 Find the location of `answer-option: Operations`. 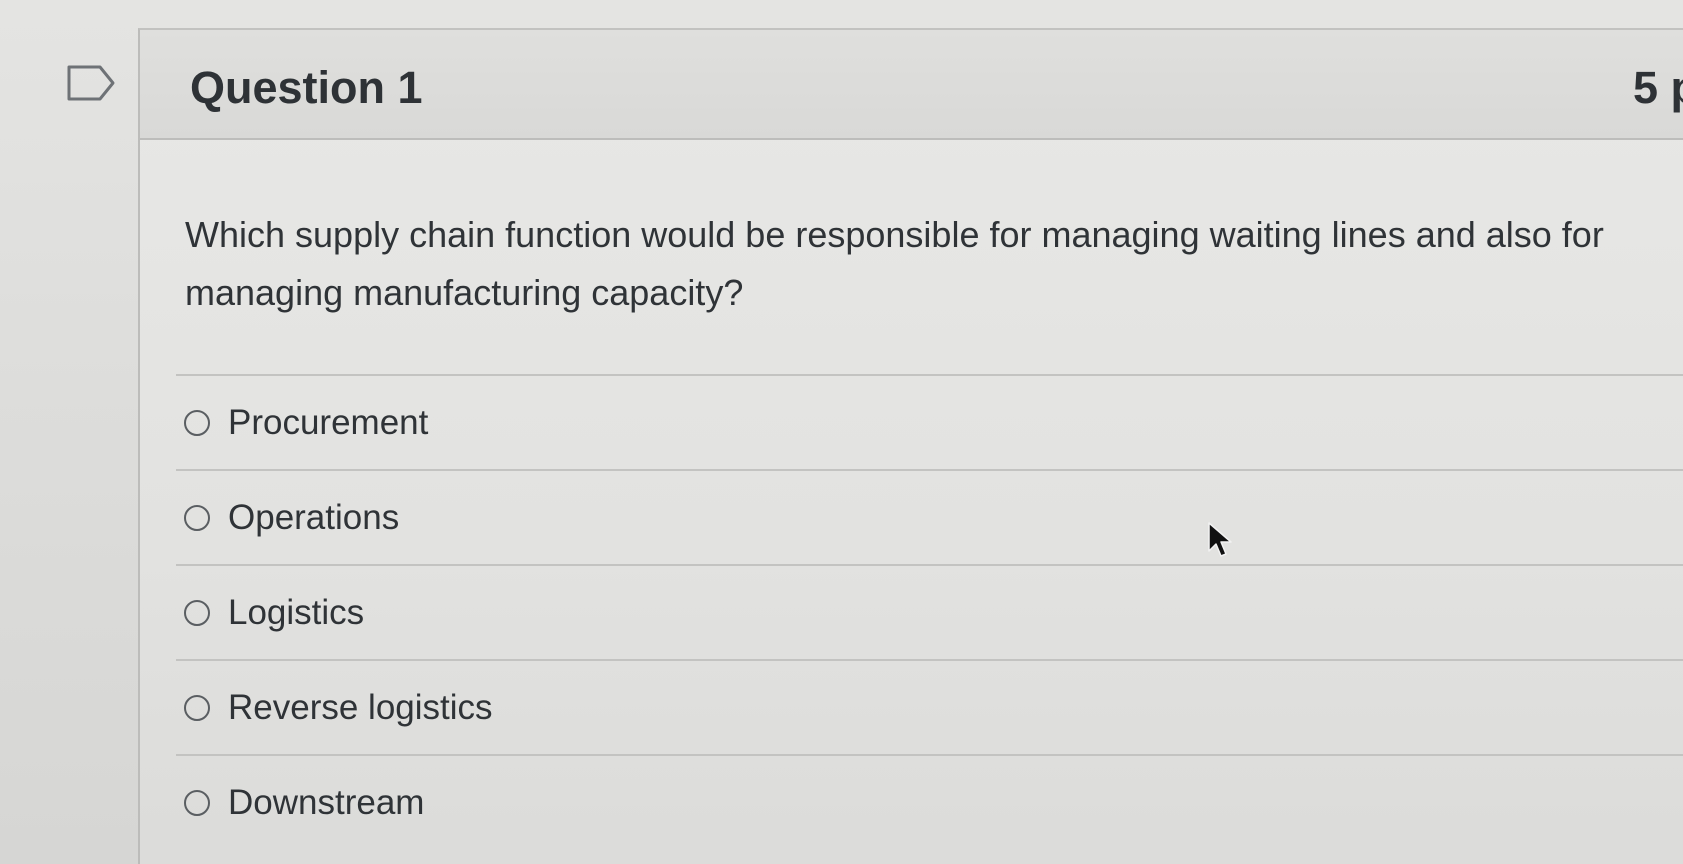

answer-option: Operations is located at coordinates (929, 516).